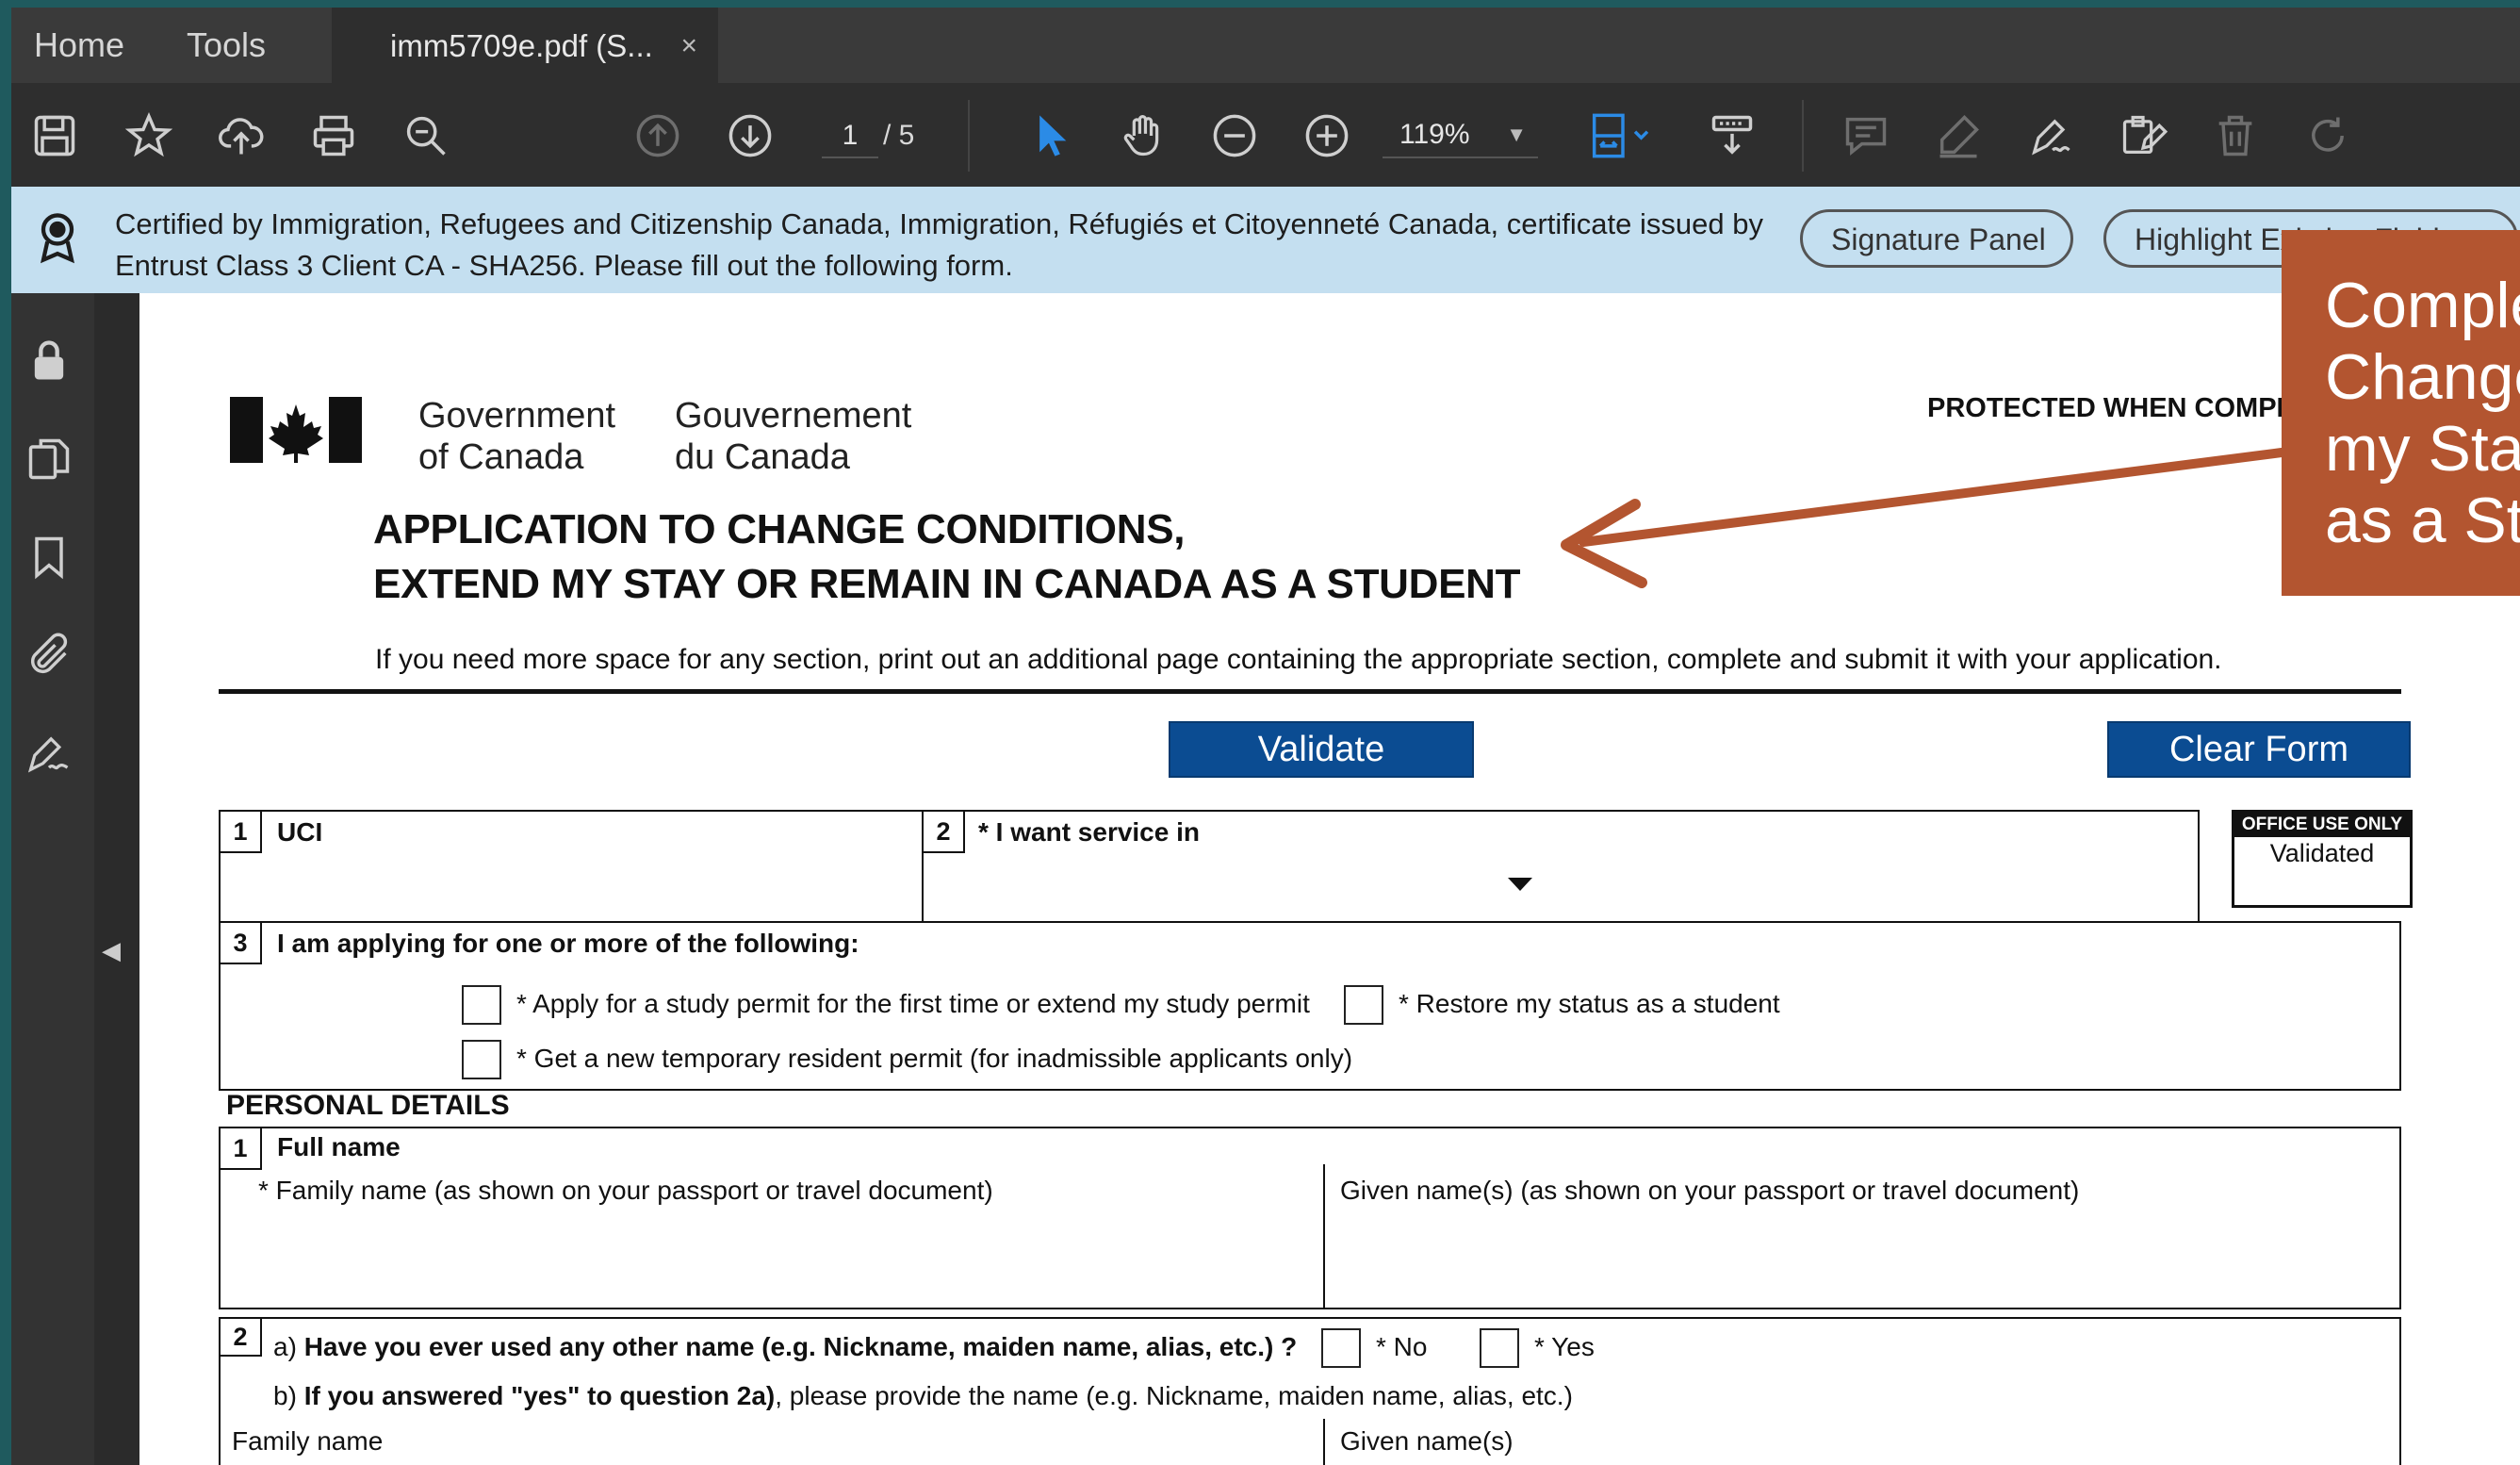 The image size is (2520, 1465). Describe the element at coordinates (1265, 46) in the screenshot. I see `tab-bar: Home Tools imm5709e.pdf (S... ×` at that location.